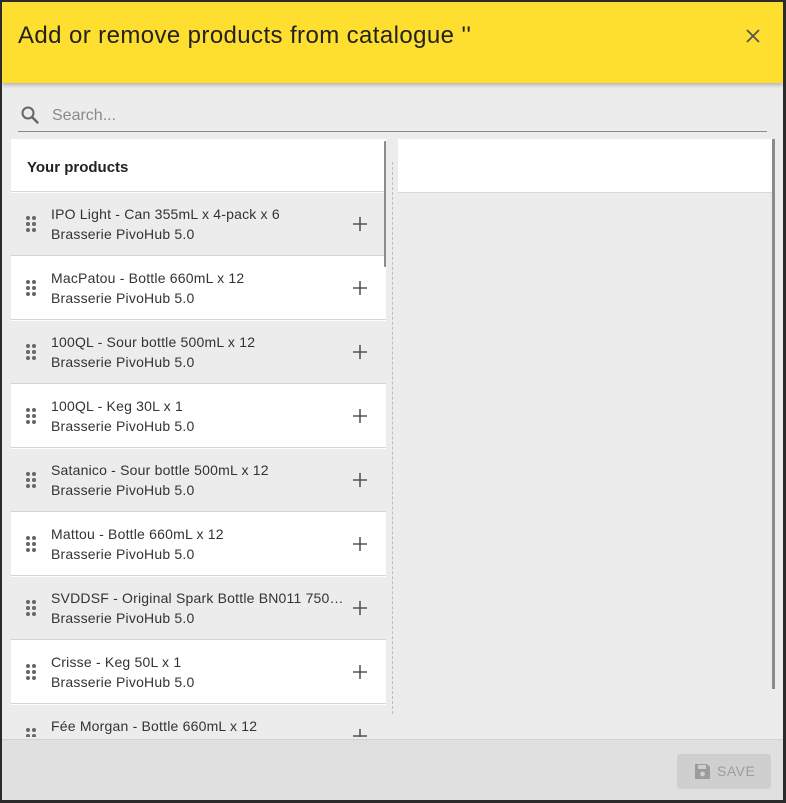 The width and height of the screenshot is (786, 803). I want to click on close-icon, so click(753, 36).